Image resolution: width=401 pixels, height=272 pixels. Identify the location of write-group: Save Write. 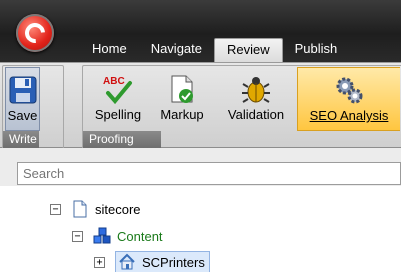
(33, 107).